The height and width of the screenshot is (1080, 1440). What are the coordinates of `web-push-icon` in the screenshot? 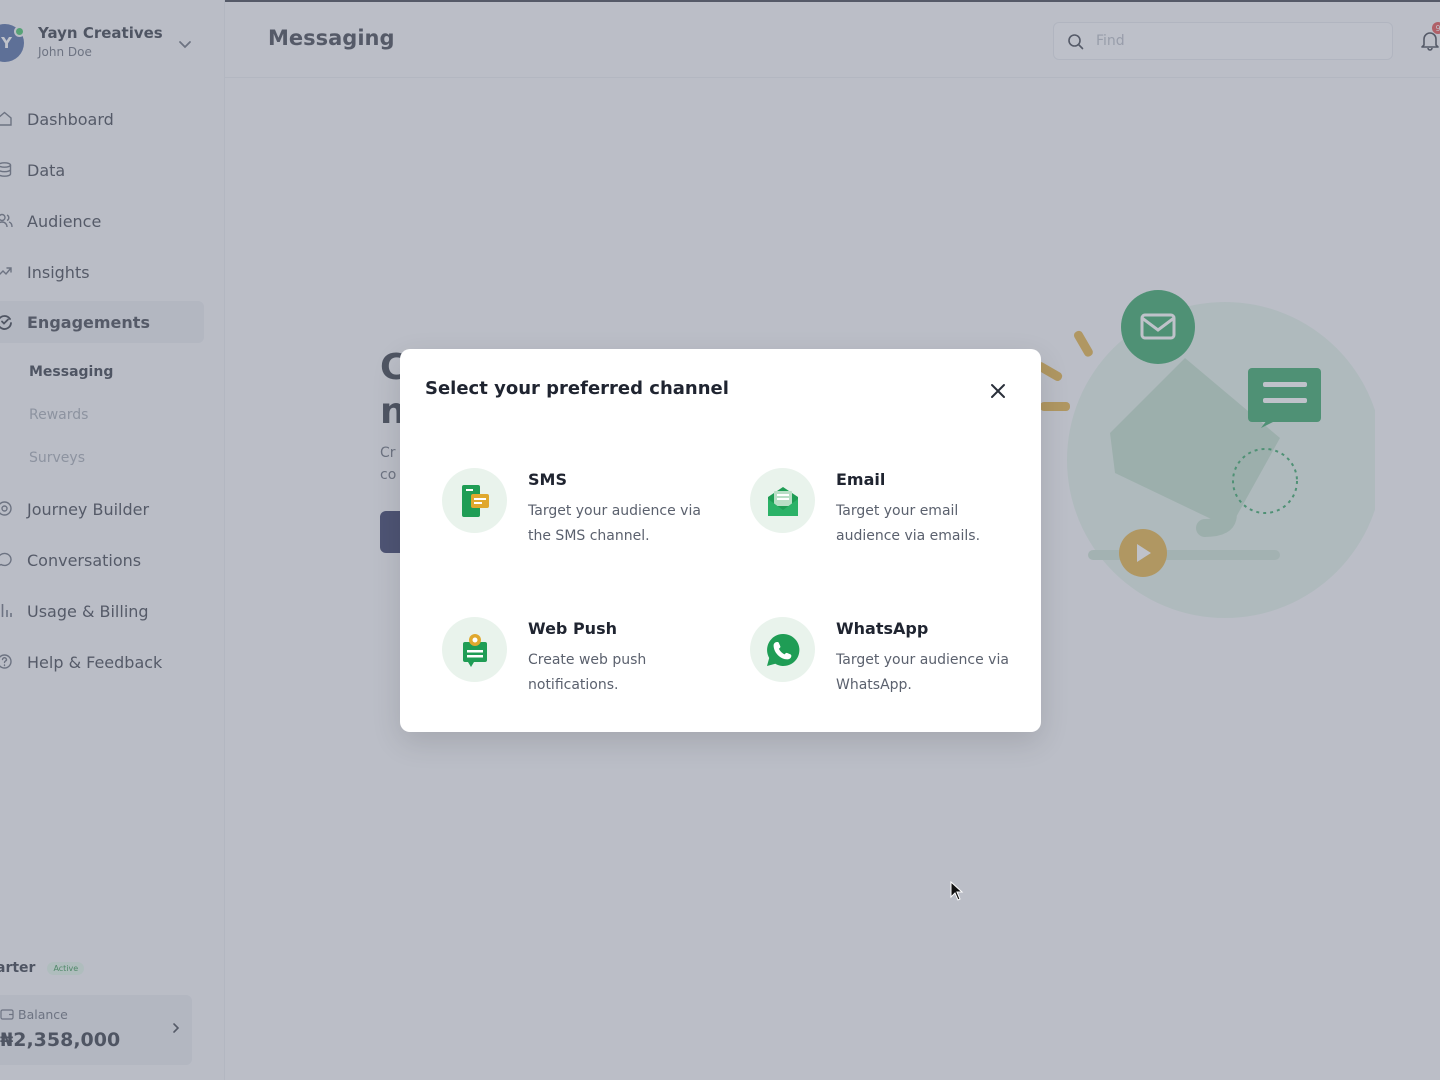 It's located at (474, 650).